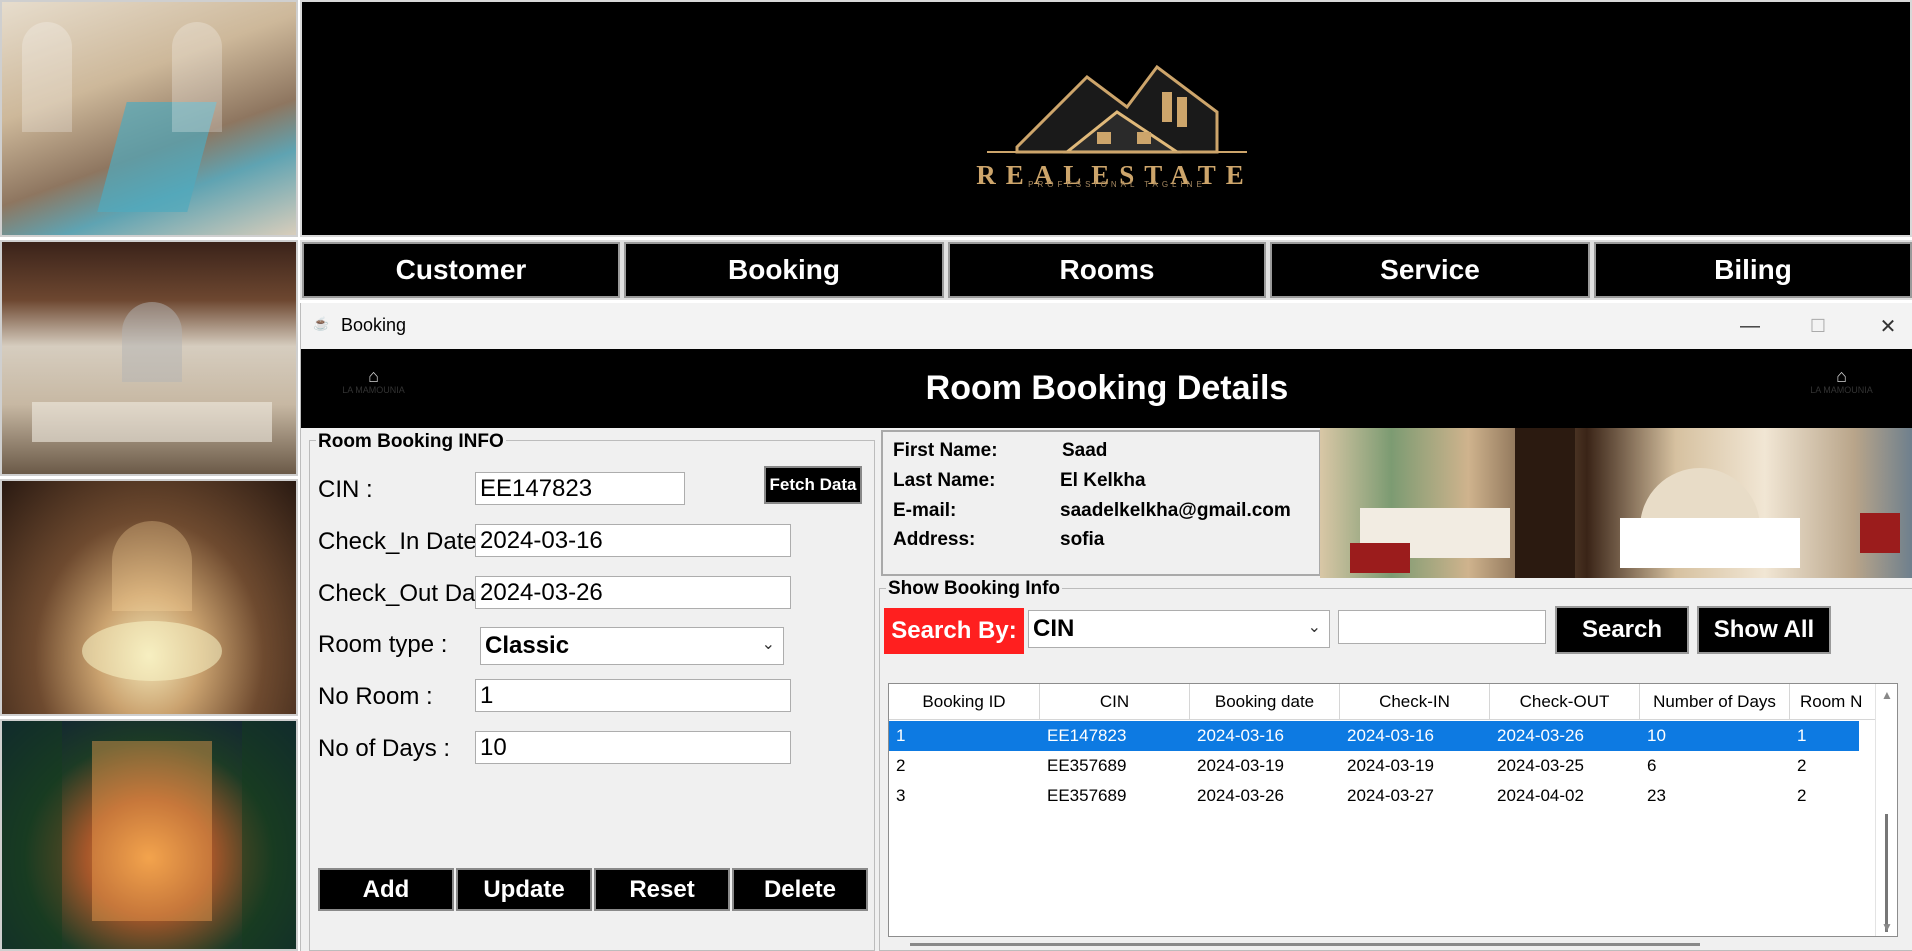 The image size is (1912, 951). Describe the element at coordinates (527, 645) in the screenshot. I see `room-type-value: Classic` at that location.